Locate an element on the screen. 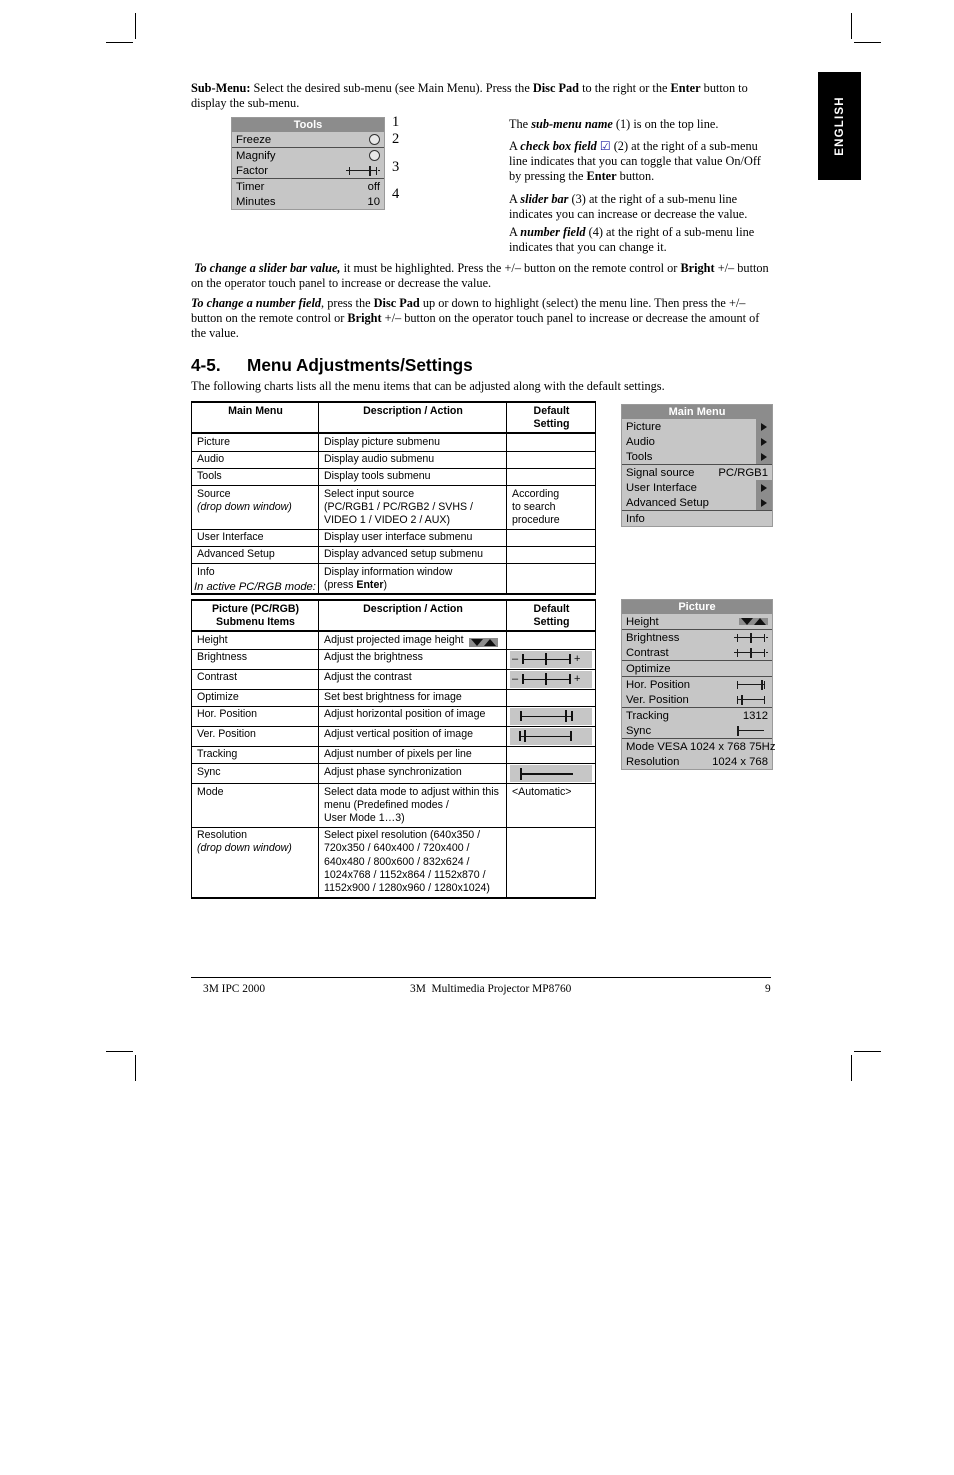  osd-label: Advanced Setup is located at coordinates (667, 502).